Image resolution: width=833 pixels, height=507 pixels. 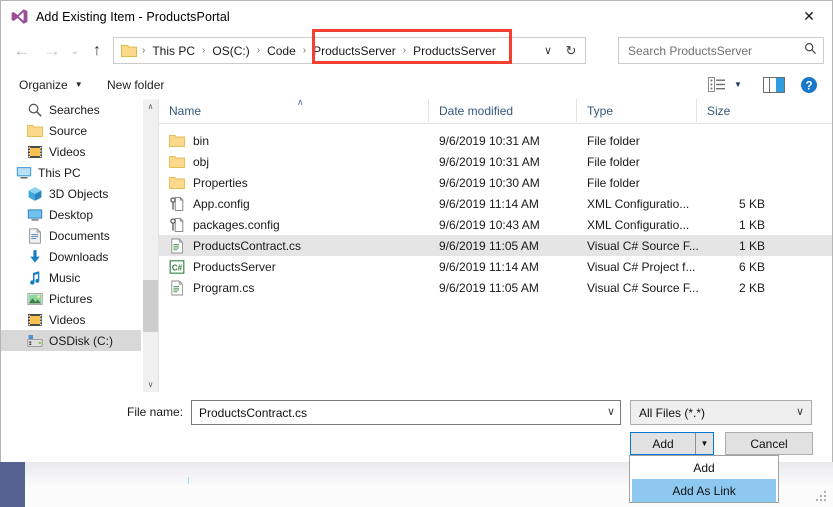 I want to click on cancel-button: Cancel, so click(x=769, y=443).